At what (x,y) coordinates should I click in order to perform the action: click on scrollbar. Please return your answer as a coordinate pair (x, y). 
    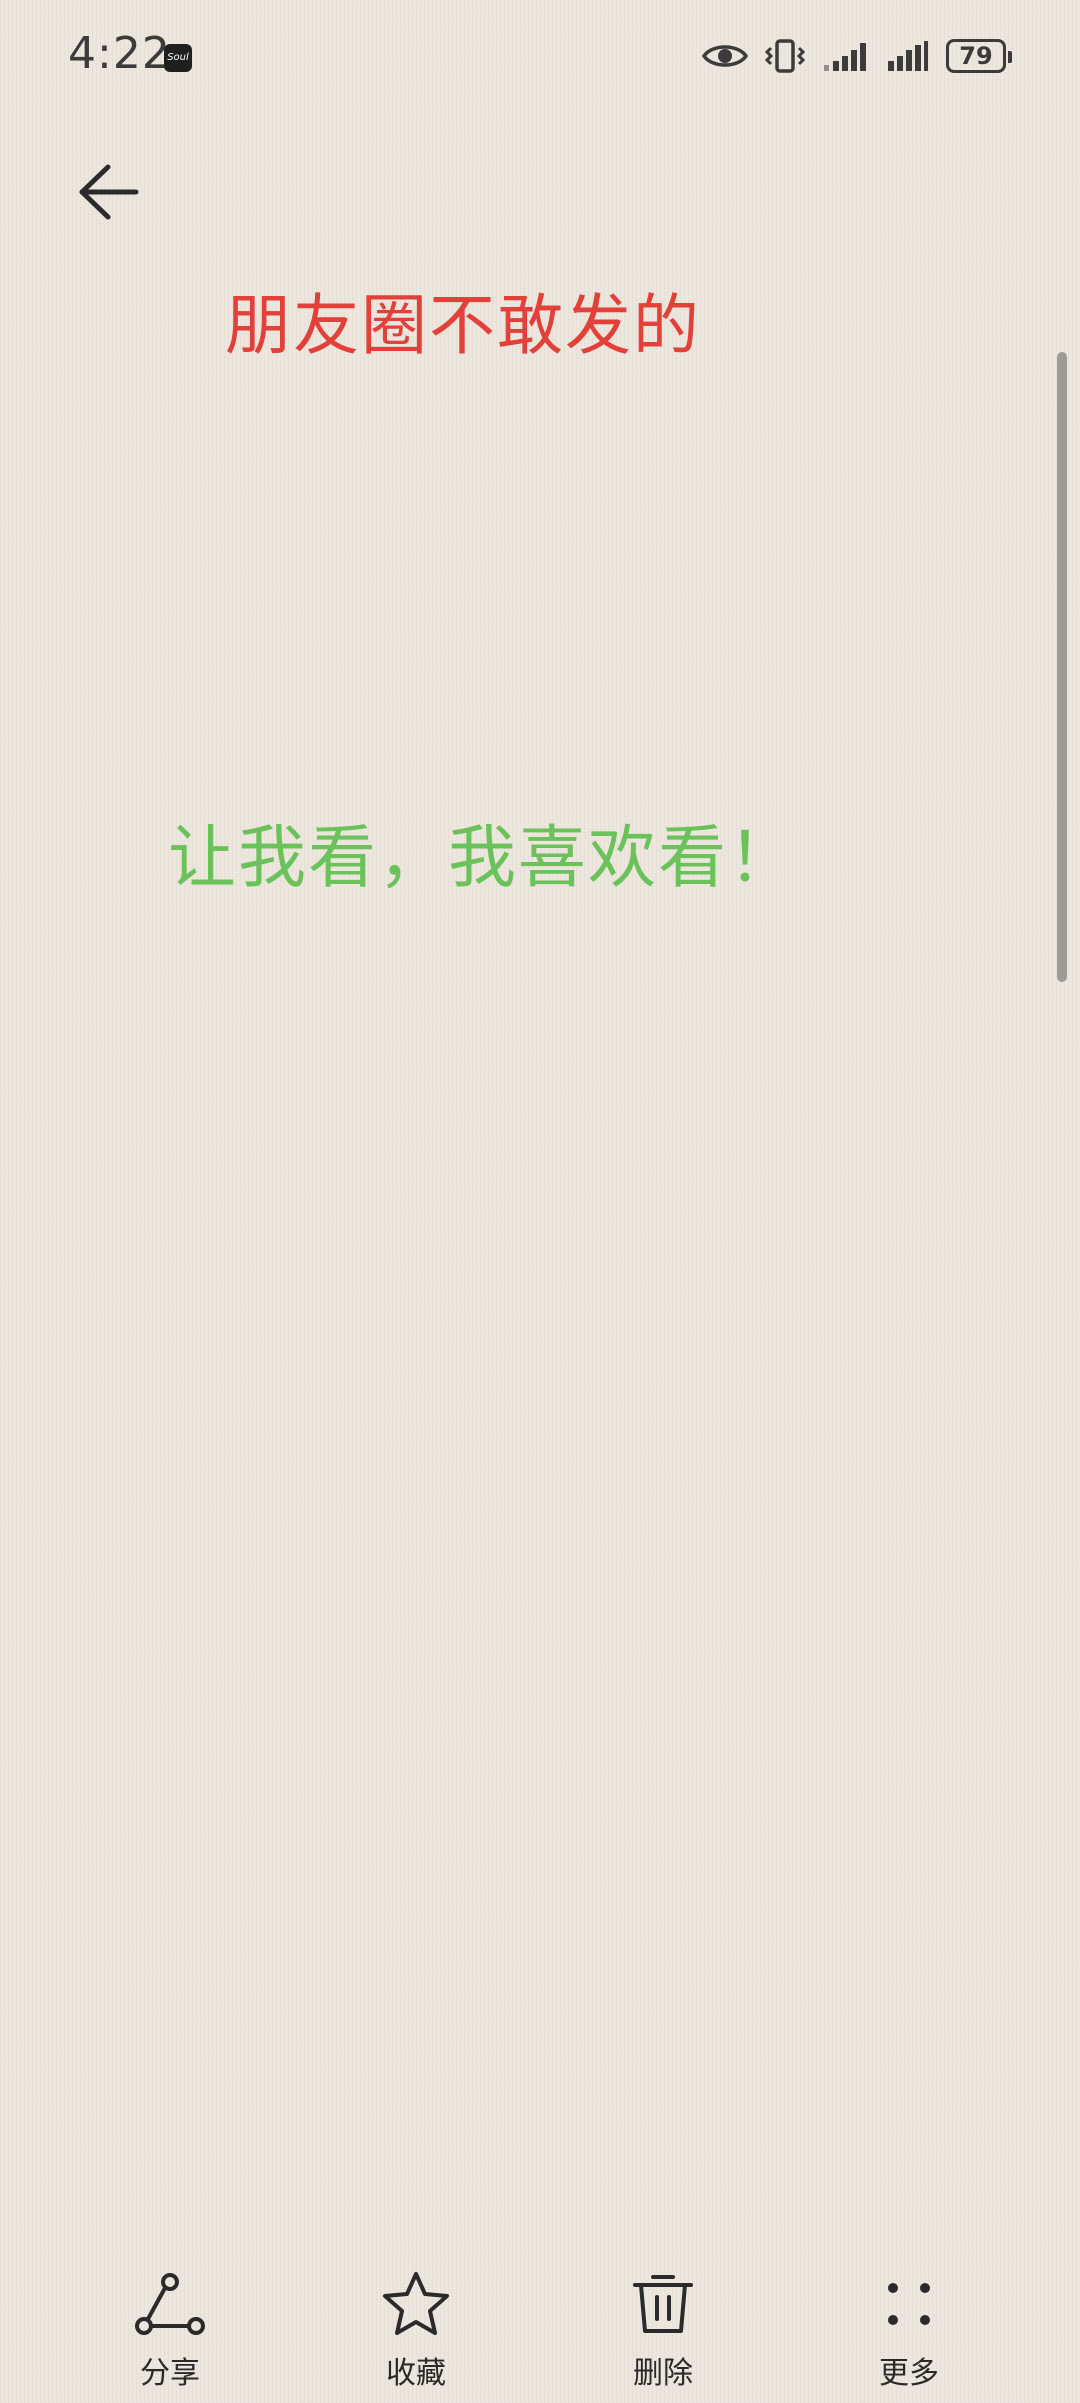
    Looking at the image, I should click on (1062, 667).